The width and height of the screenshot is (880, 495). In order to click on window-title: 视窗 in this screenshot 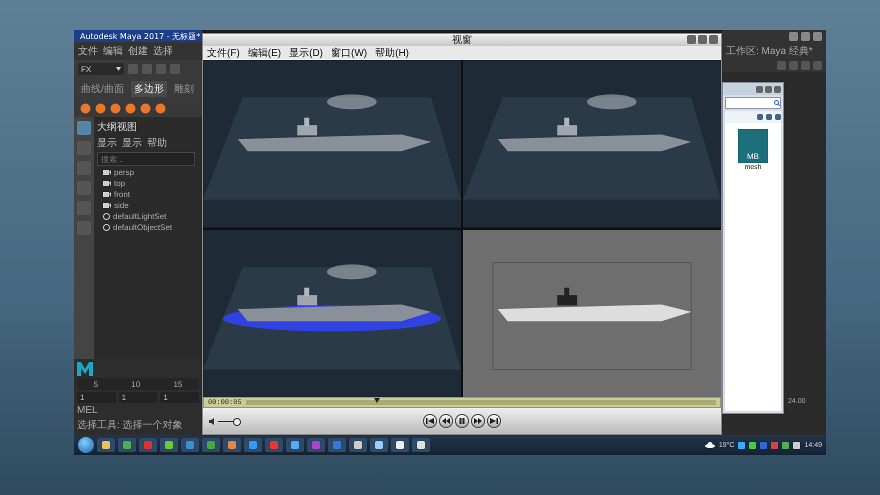, I will do `click(462, 40)`.